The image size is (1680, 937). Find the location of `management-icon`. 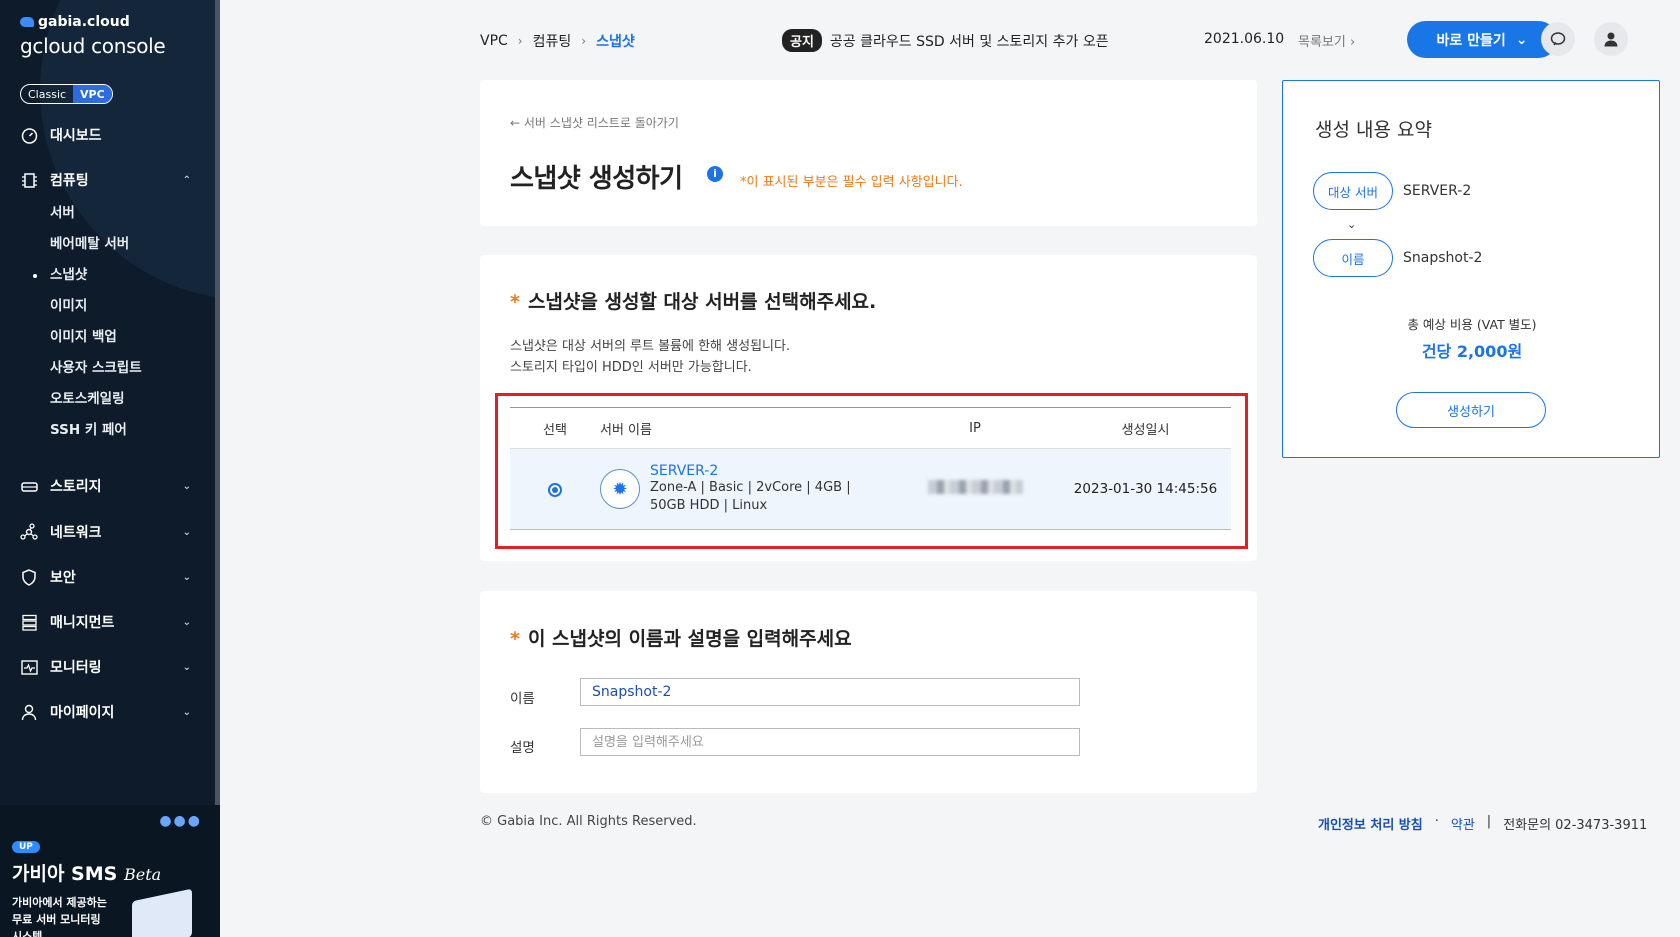

management-icon is located at coordinates (29, 622).